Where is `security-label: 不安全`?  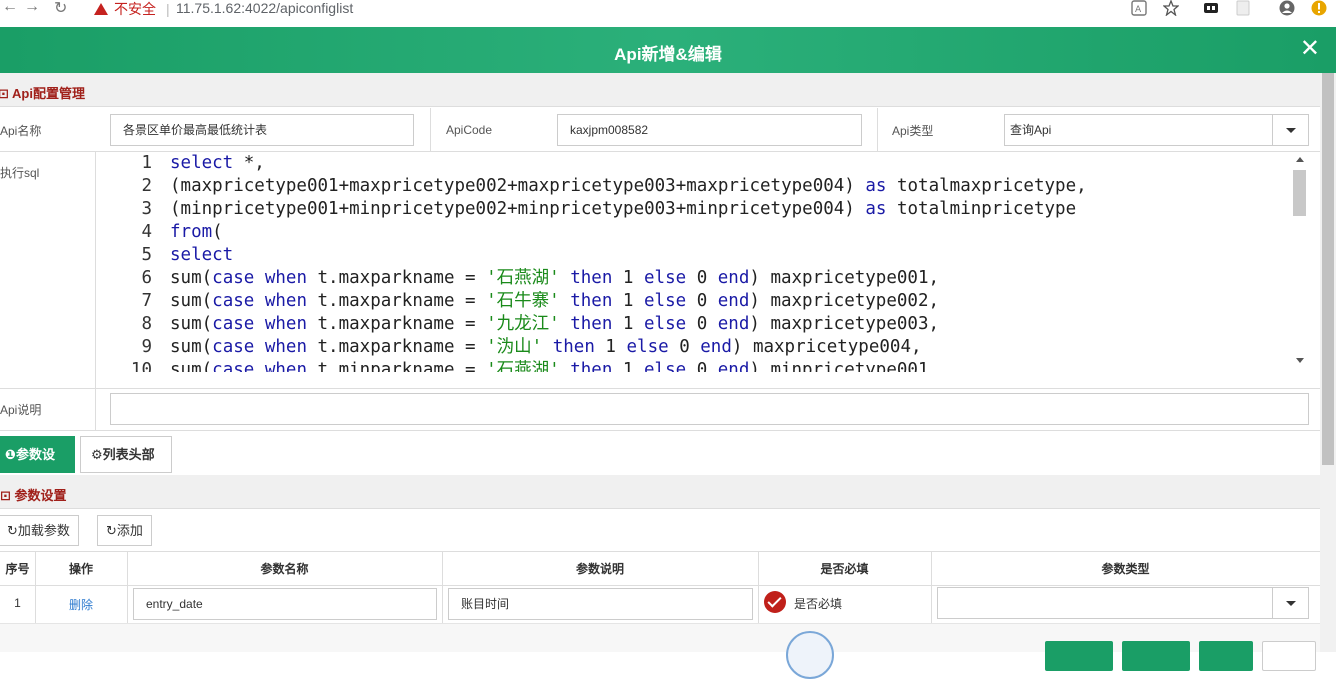
security-label: 不安全 is located at coordinates (135, 9).